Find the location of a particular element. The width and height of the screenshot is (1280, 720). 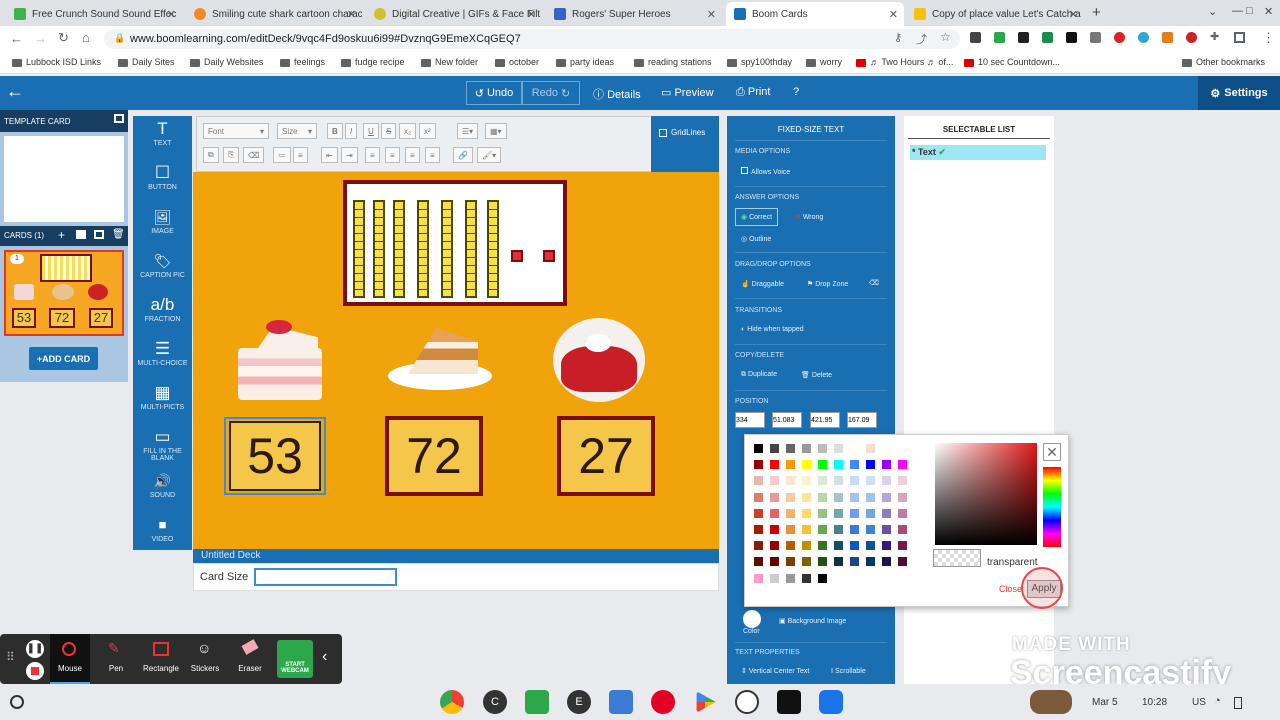

pen-tool-button: ✎ Pen is located at coordinates (116, 659).